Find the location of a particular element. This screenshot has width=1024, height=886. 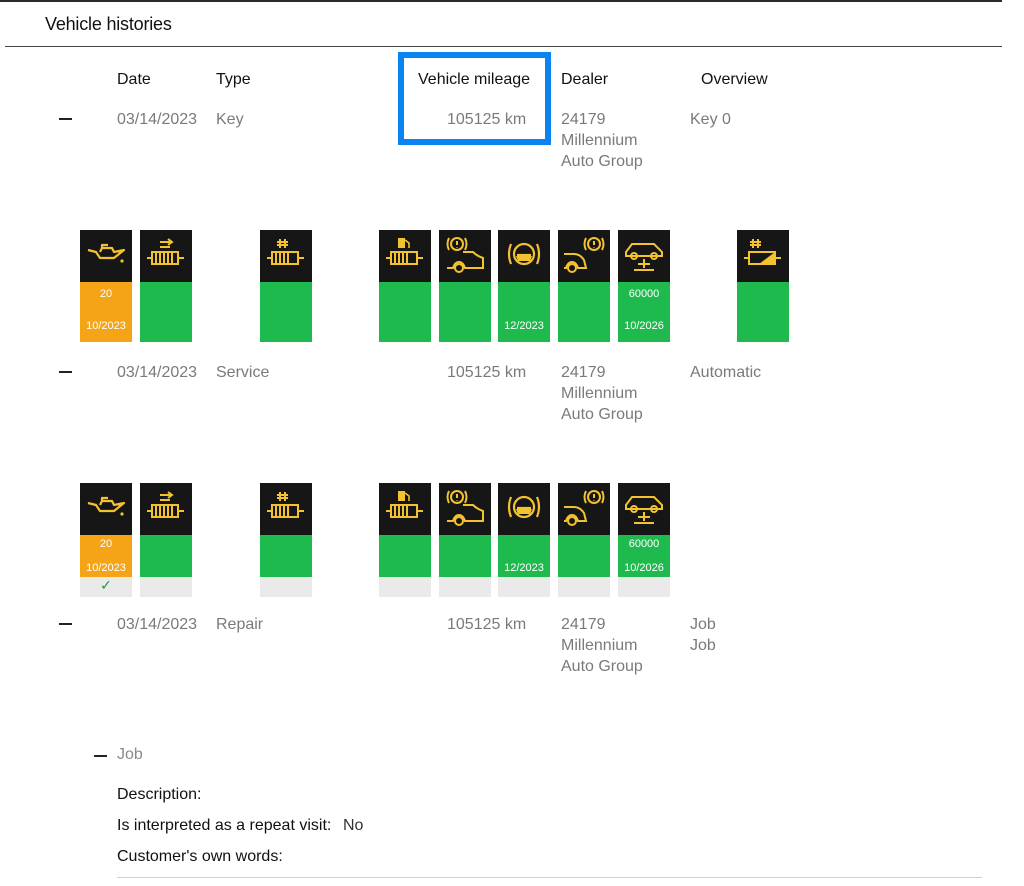

entry-overview: Job Job is located at coordinates (703, 635).